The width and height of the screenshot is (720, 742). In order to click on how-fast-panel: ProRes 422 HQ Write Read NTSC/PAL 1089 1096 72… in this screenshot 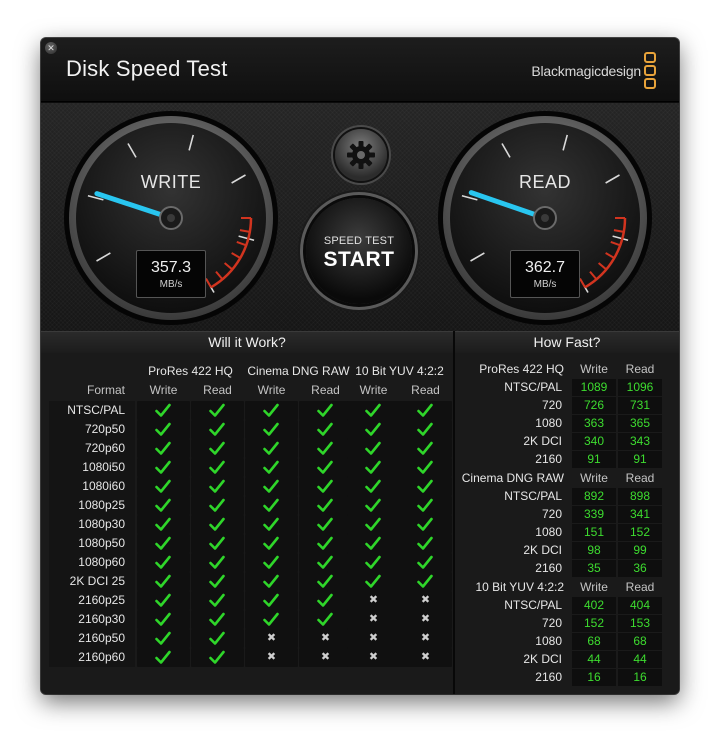, I will do `click(567, 523)`.